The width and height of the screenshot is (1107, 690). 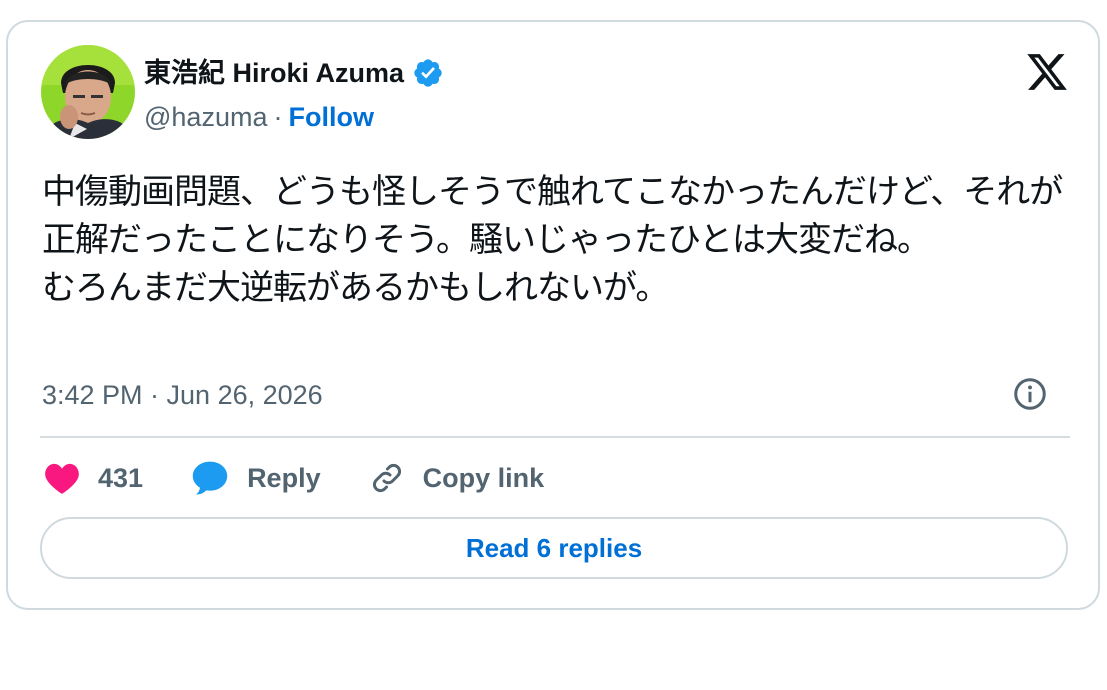 I want to click on handle-row: @hazuma · Follow, so click(x=259, y=117).